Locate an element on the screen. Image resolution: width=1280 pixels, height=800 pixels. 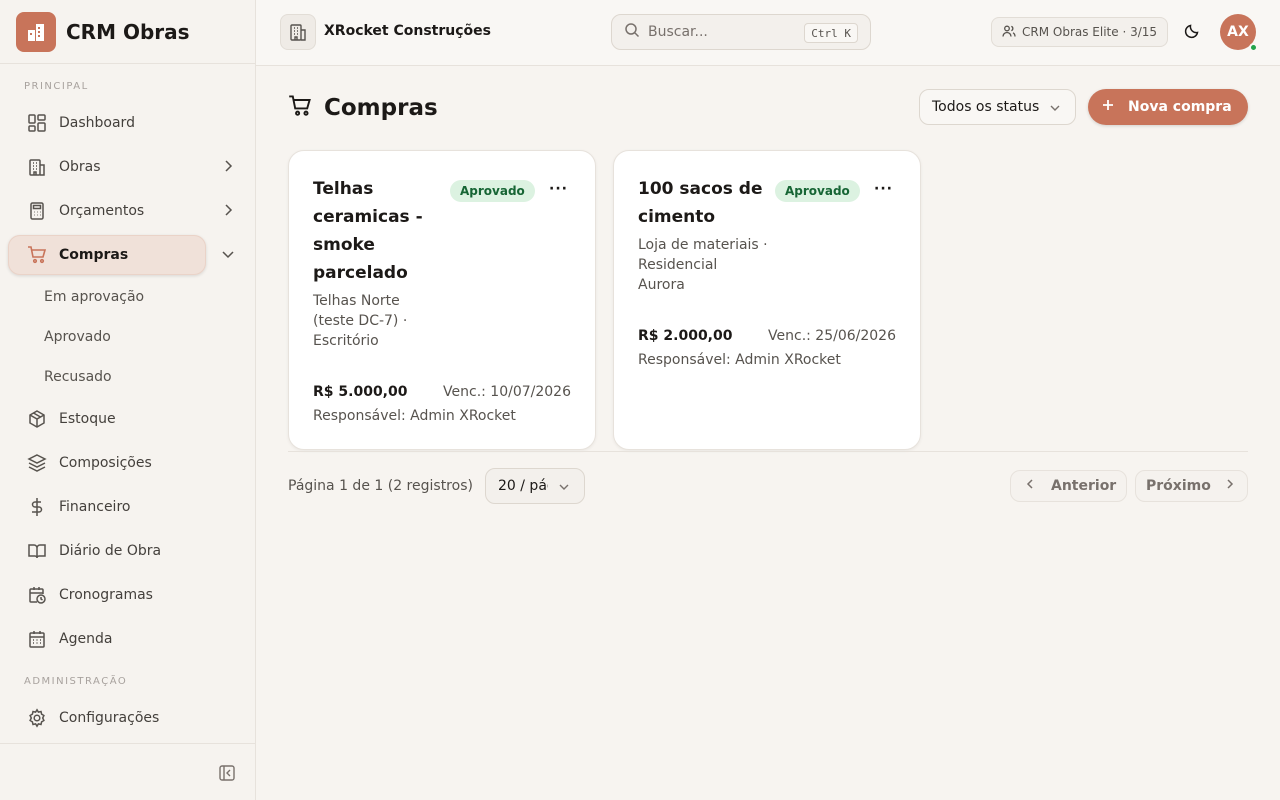
search-input: Buscar... Ctrl K is located at coordinates (741, 32).